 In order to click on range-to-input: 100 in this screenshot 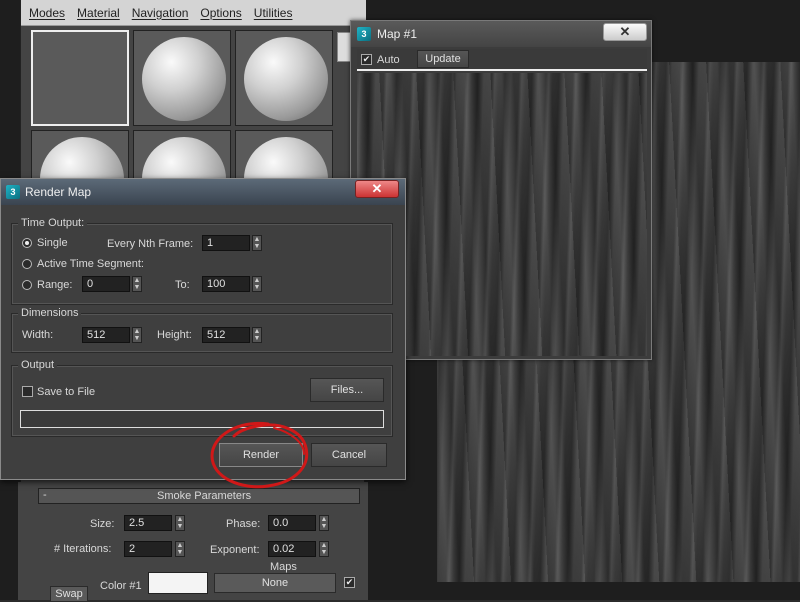, I will do `click(226, 284)`.